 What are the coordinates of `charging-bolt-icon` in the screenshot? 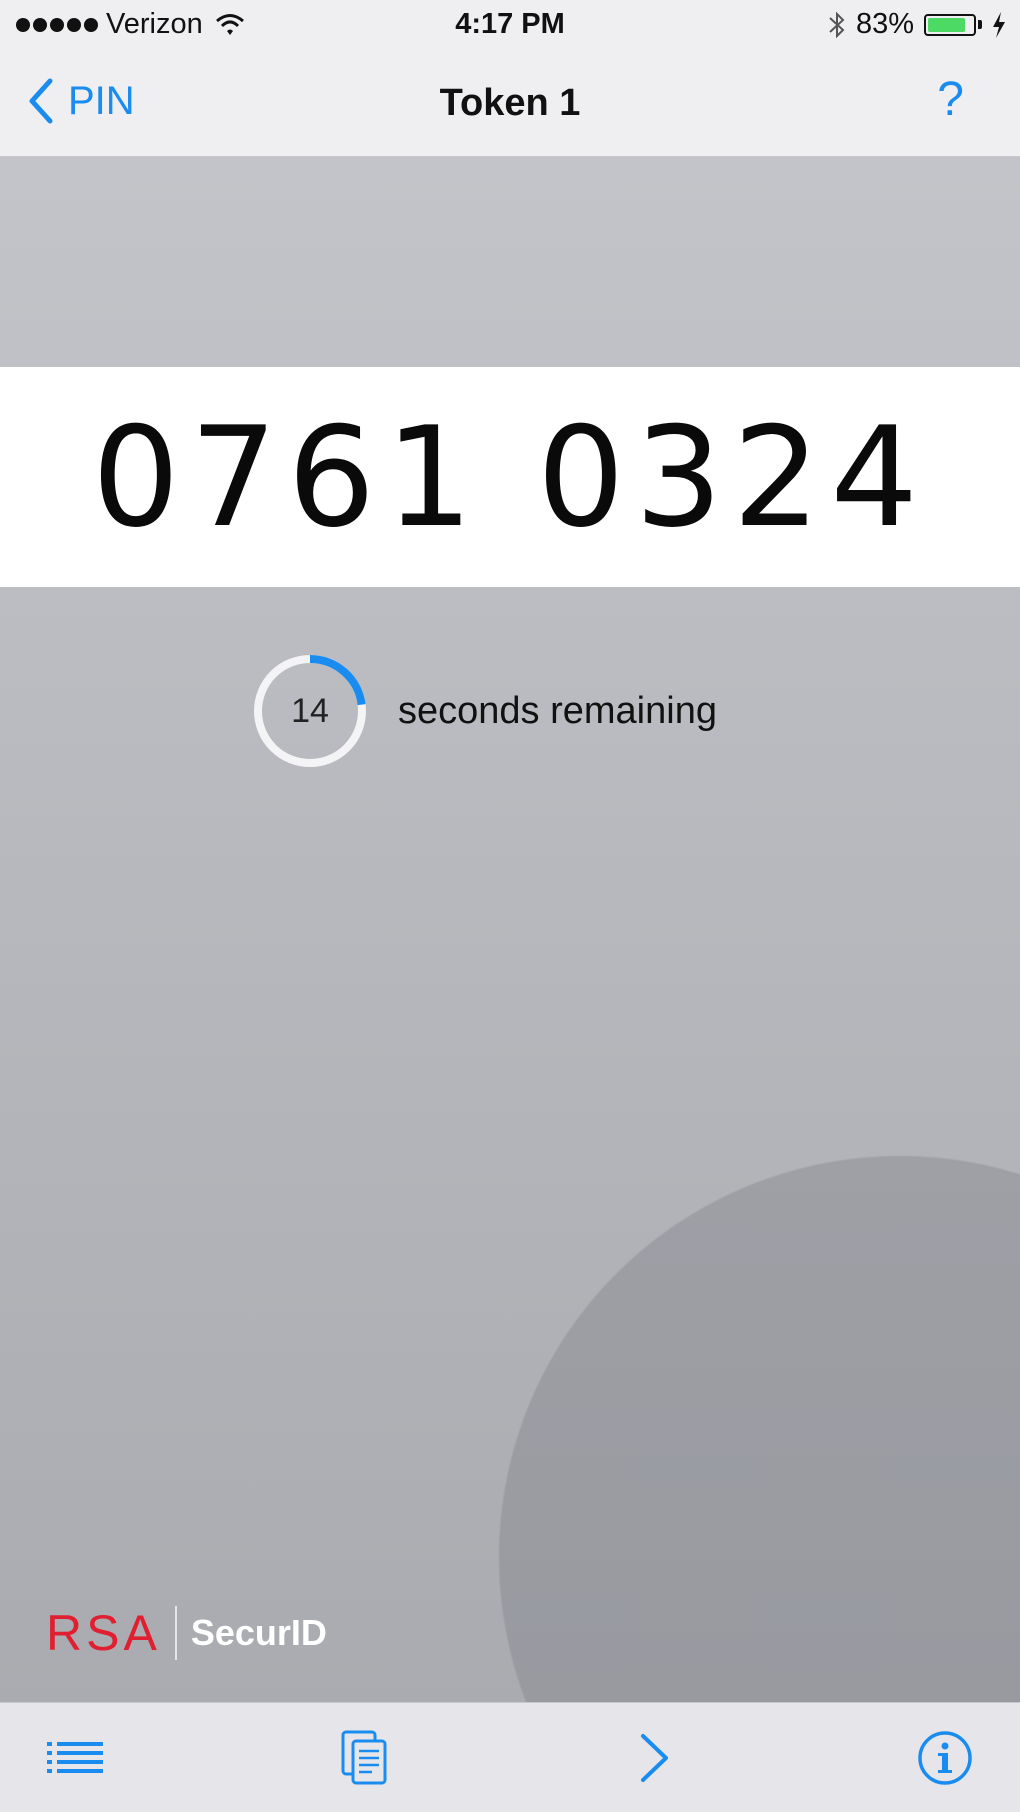 It's located at (999, 24).